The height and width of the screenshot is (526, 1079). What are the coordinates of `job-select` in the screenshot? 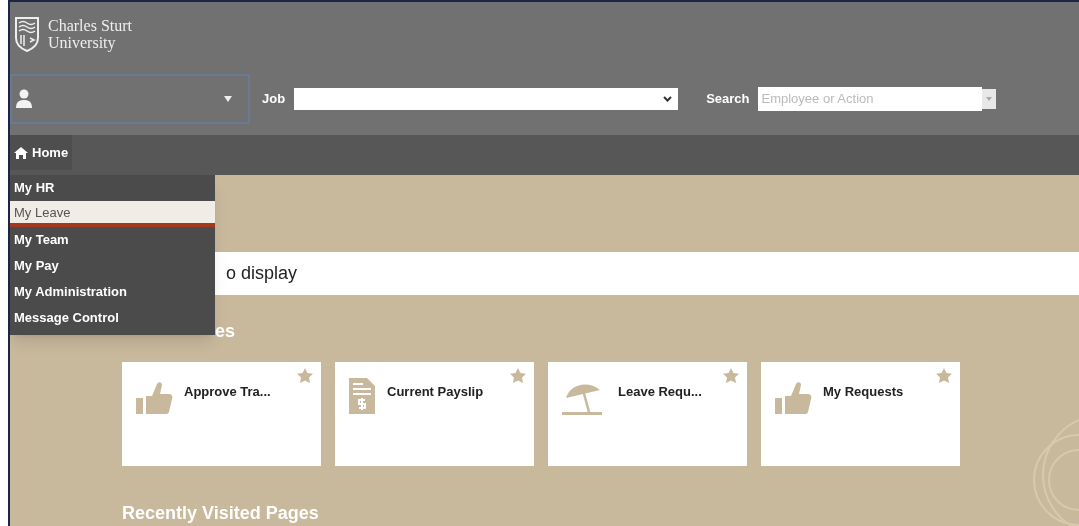 It's located at (486, 98).